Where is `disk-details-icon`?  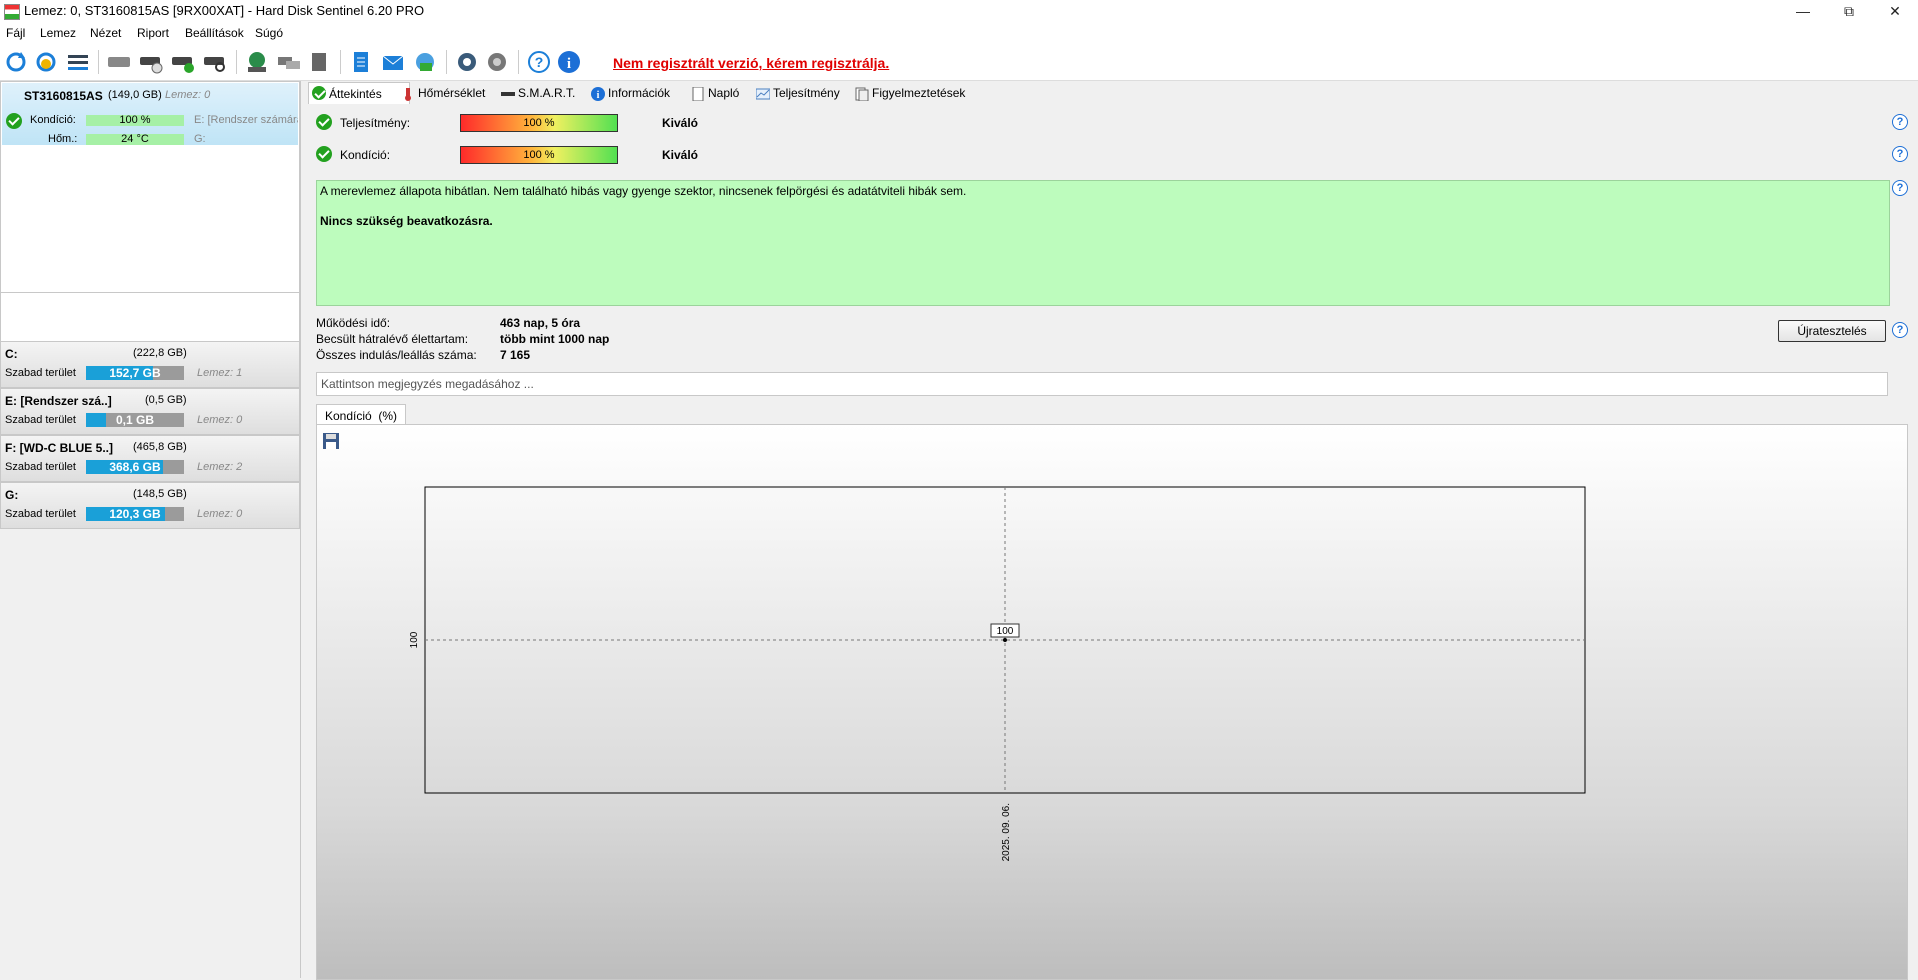 disk-details-icon is located at coordinates (119, 62).